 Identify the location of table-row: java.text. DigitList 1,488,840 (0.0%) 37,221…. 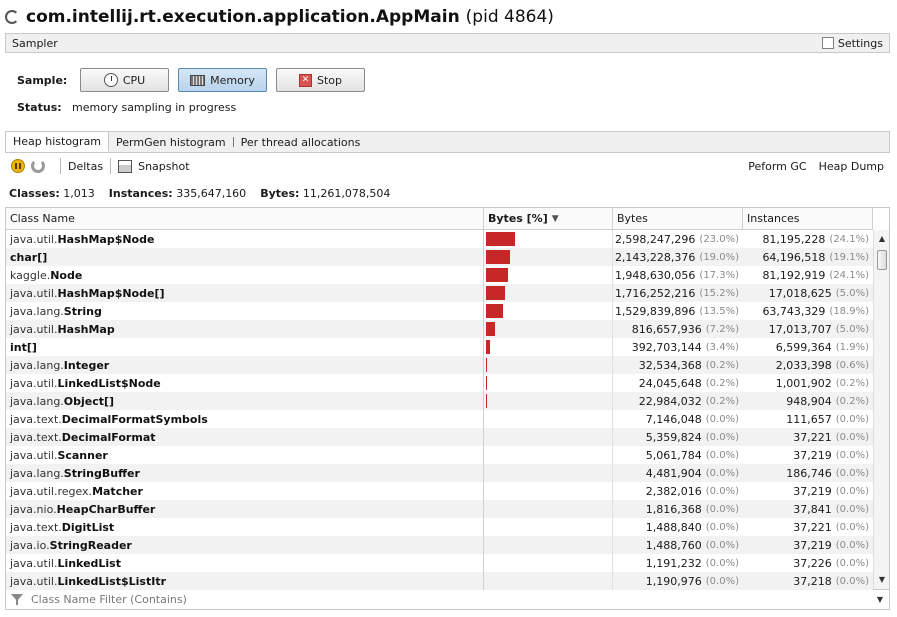
(439, 527).